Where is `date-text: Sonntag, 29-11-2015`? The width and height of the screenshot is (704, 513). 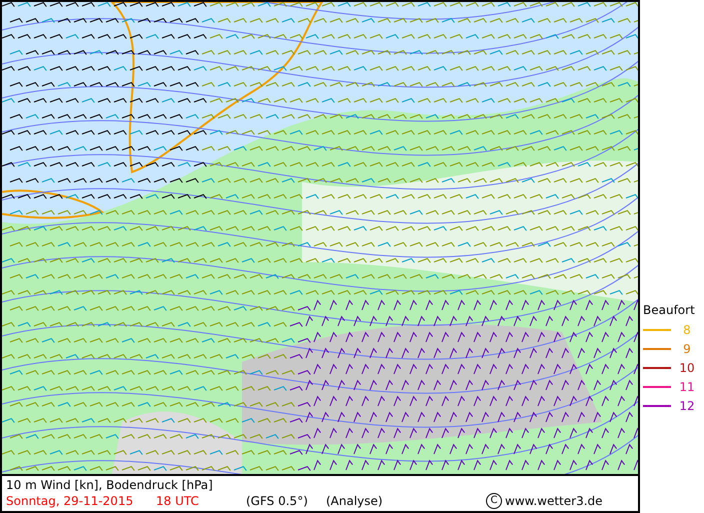 date-text: Sonntag, 29-11-2015 is located at coordinates (70, 501).